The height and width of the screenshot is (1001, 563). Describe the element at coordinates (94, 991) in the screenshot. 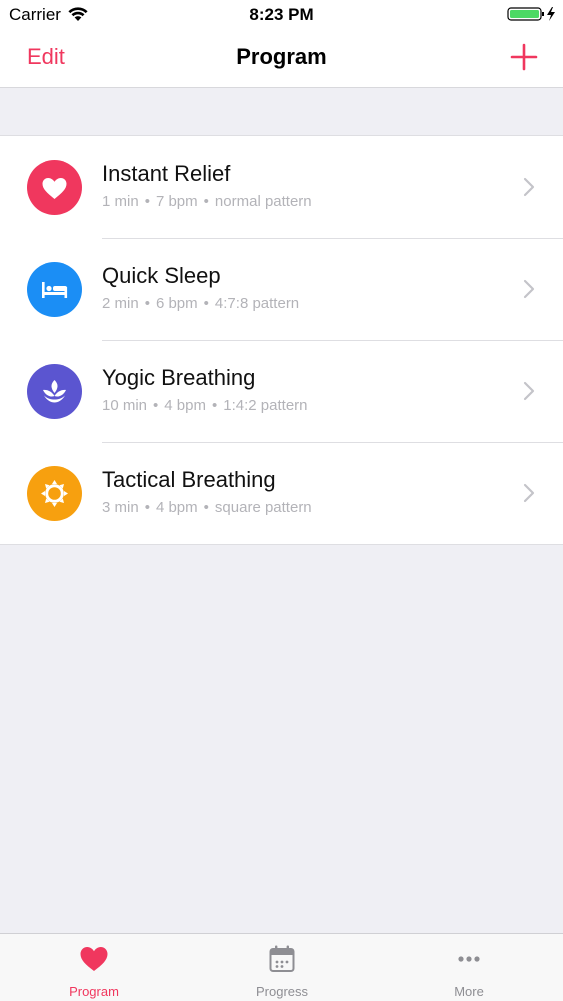

I see `tab-label: Program` at that location.